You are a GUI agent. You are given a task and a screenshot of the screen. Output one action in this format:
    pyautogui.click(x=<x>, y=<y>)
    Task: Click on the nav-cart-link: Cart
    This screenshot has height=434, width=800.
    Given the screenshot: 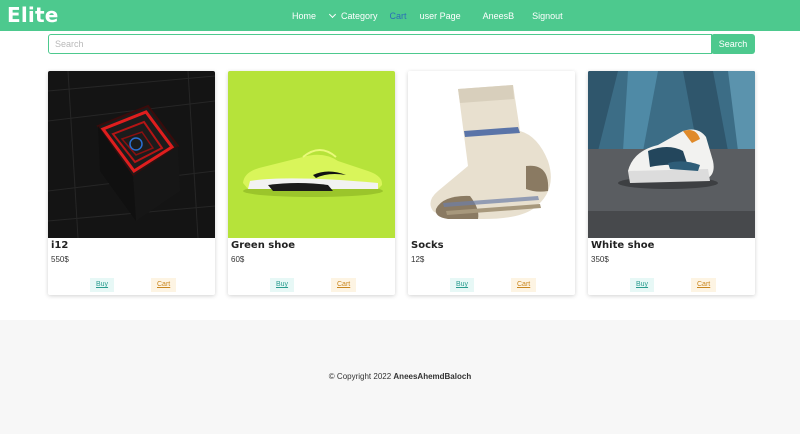 What is the action you would take?
    pyautogui.click(x=398, y=16)
    